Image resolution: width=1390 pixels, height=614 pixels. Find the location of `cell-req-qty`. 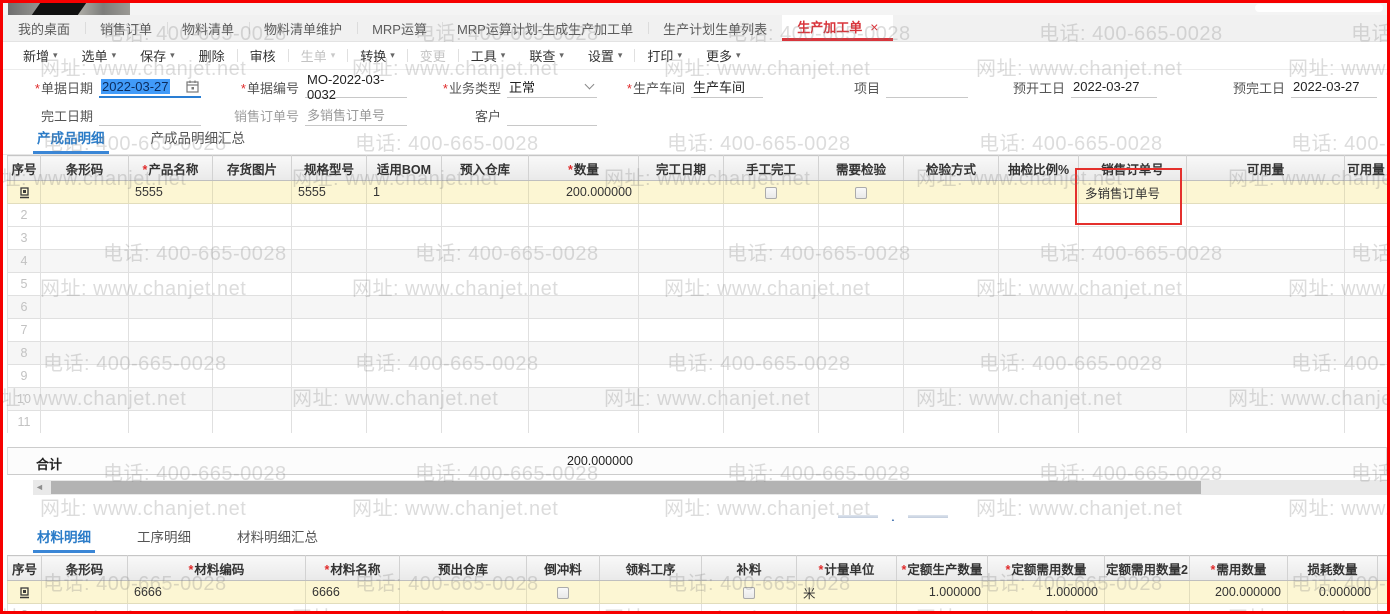

cell-req-qty is located at coordinates (1238, 607).